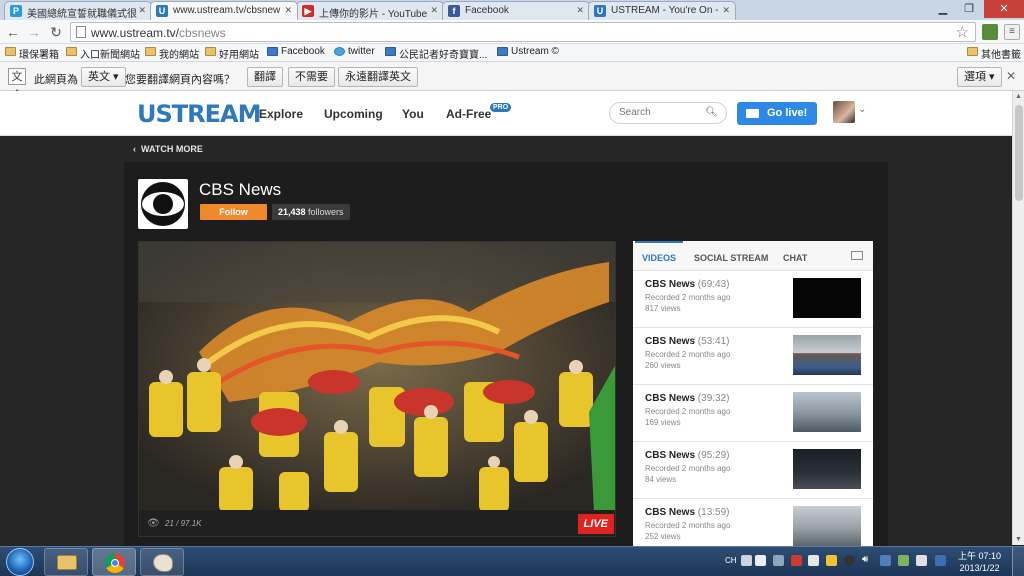 This screenshot has width=1024, height=576. I want to click on translate-button: 翻譯, so click(265, 77).